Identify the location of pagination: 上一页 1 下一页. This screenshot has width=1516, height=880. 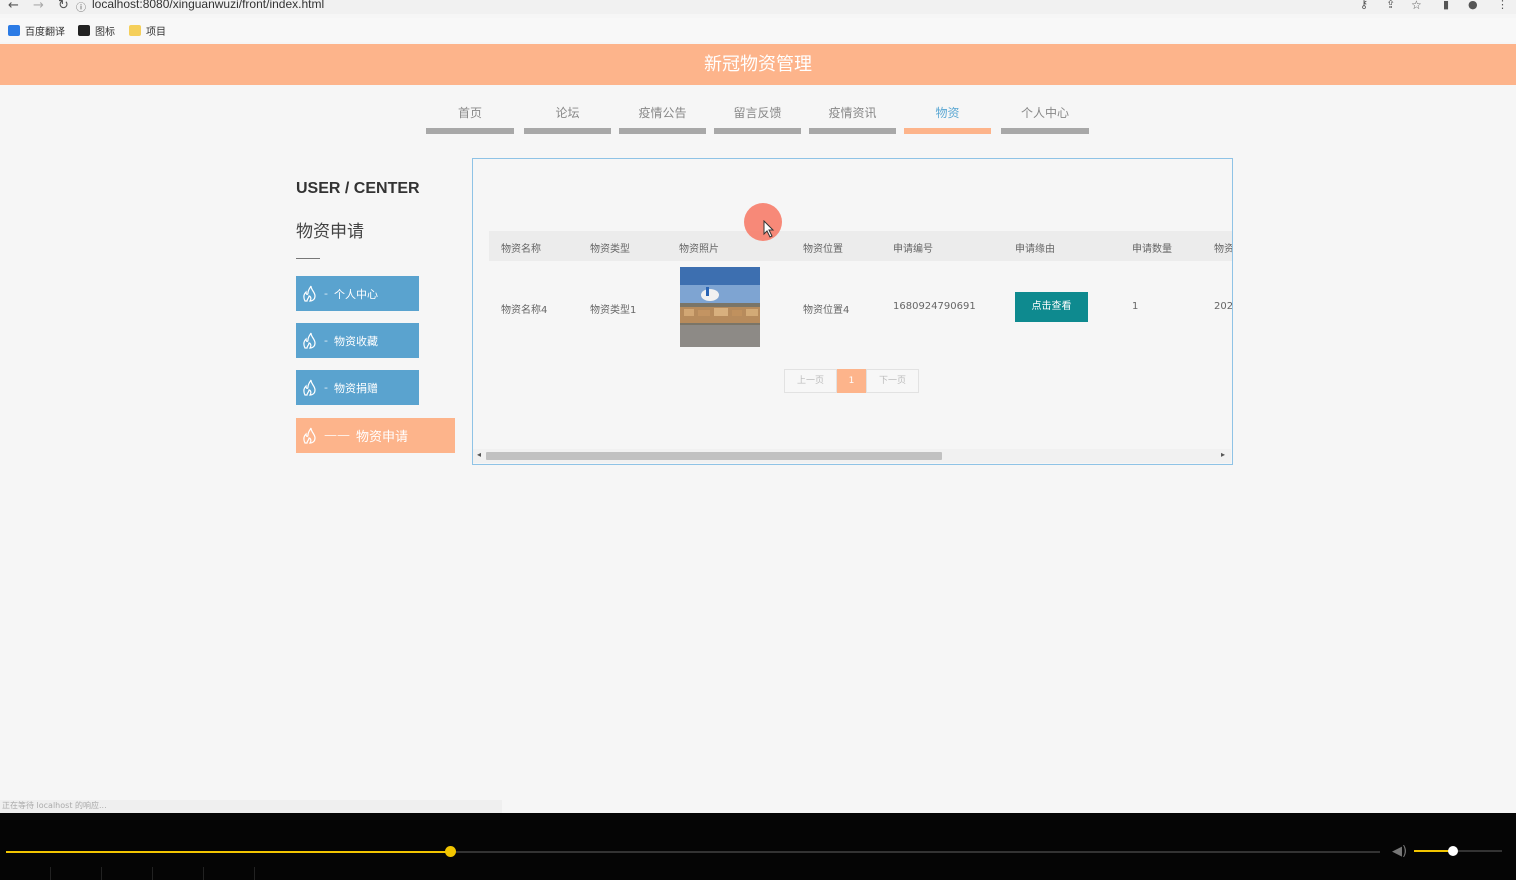
(851, 381).